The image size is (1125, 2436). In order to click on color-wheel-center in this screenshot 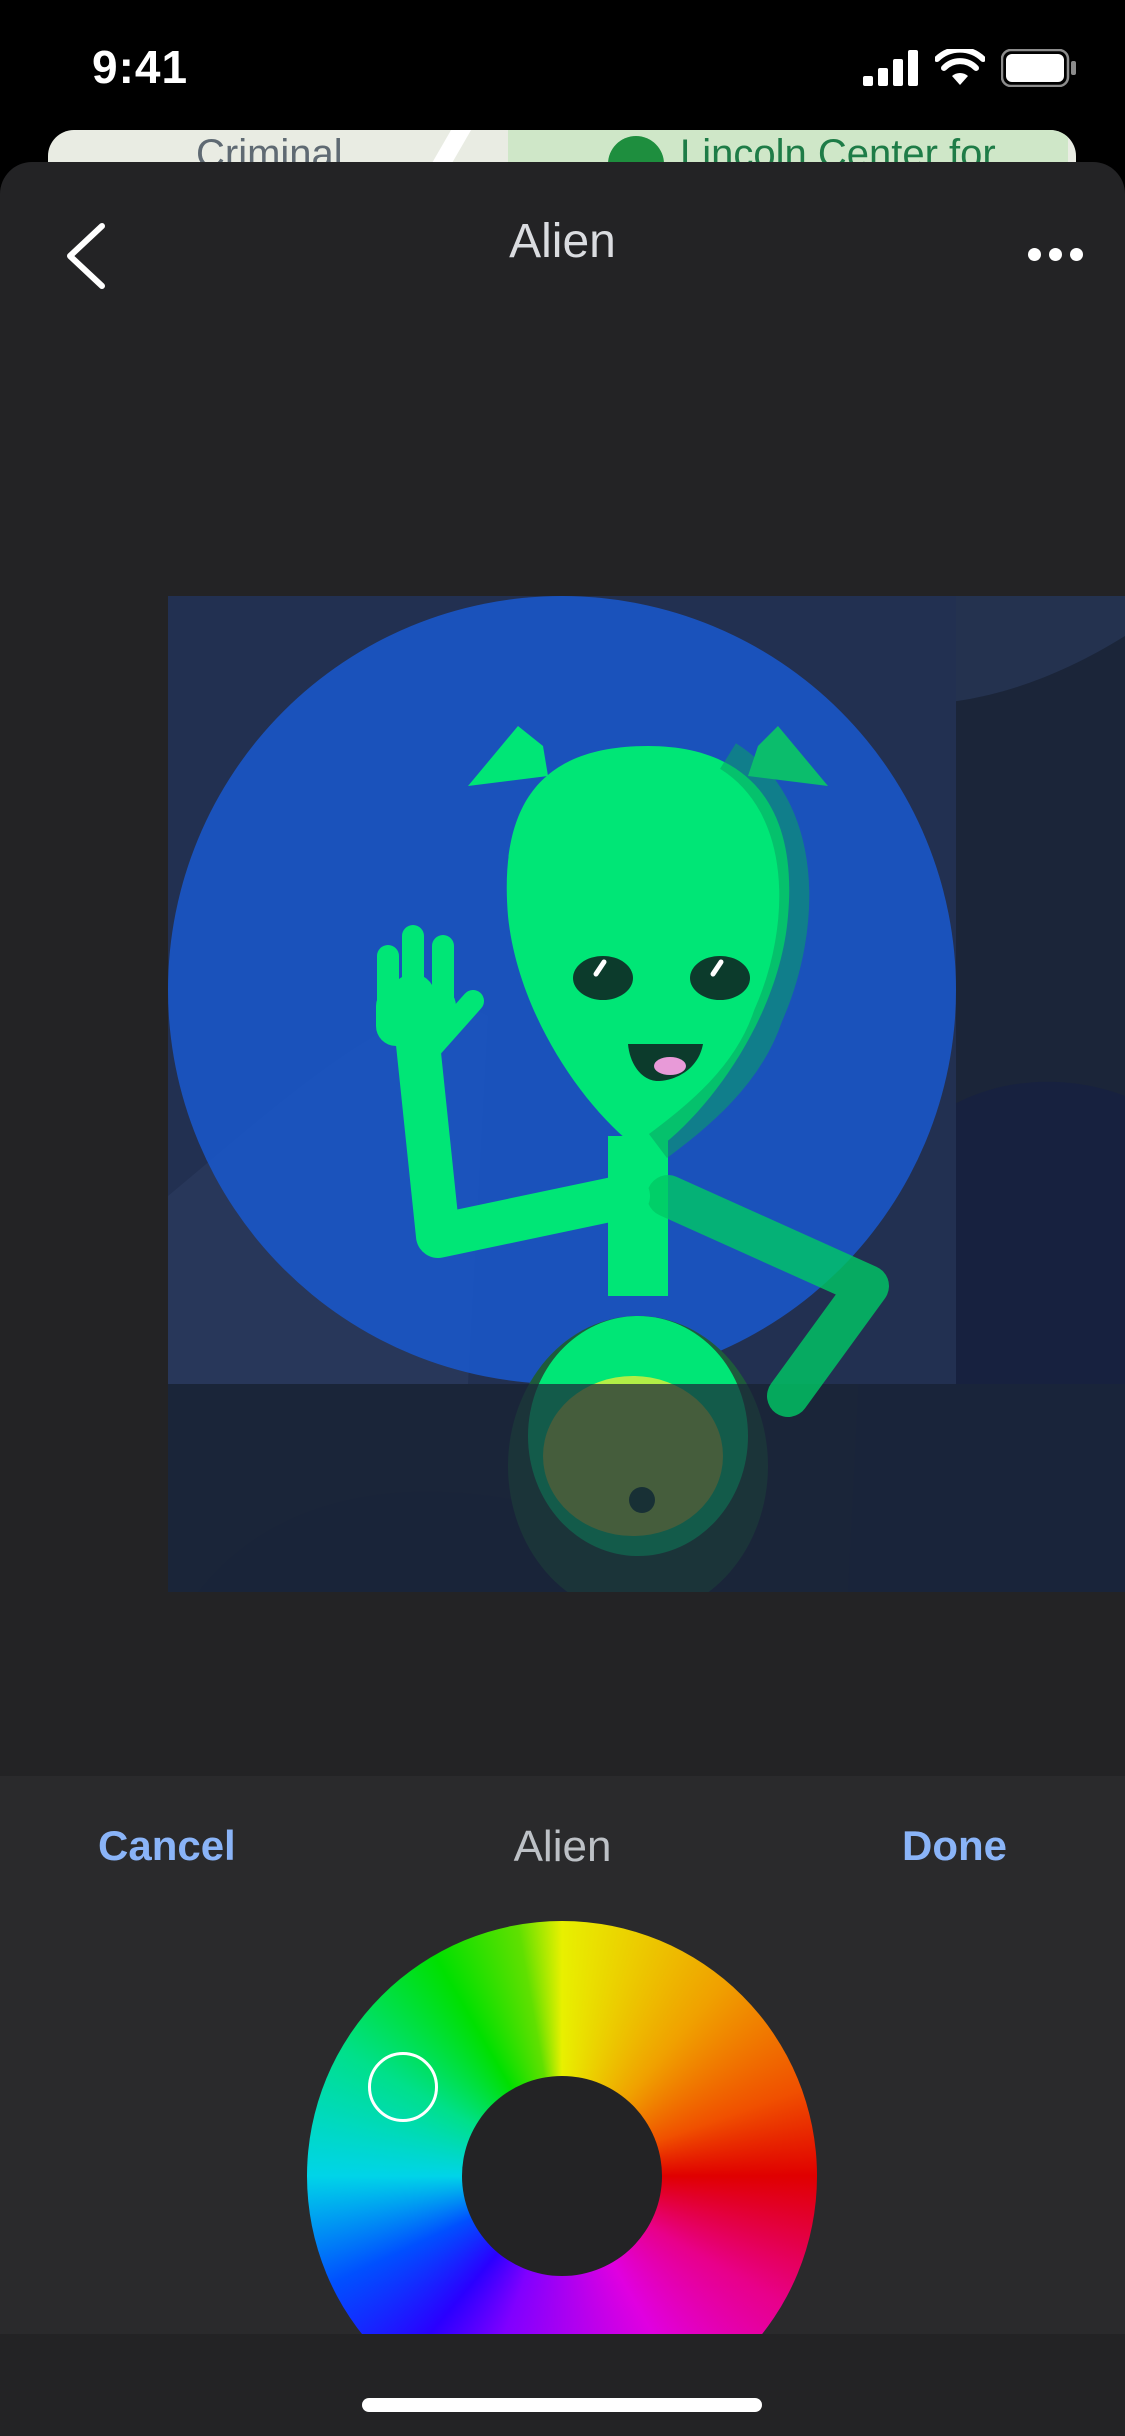, I will do `click(562, 2176)`.